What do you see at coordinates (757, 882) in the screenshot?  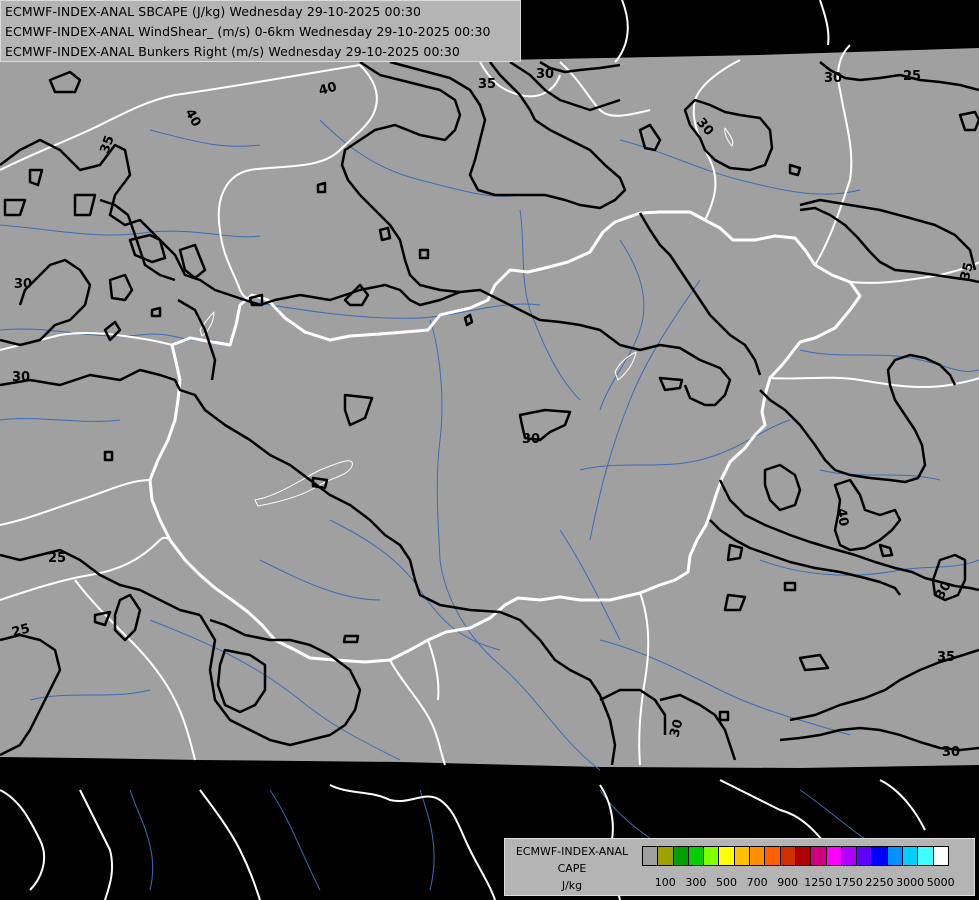 I see `legend-tick-label: 700` at bounding box center [757, 882].